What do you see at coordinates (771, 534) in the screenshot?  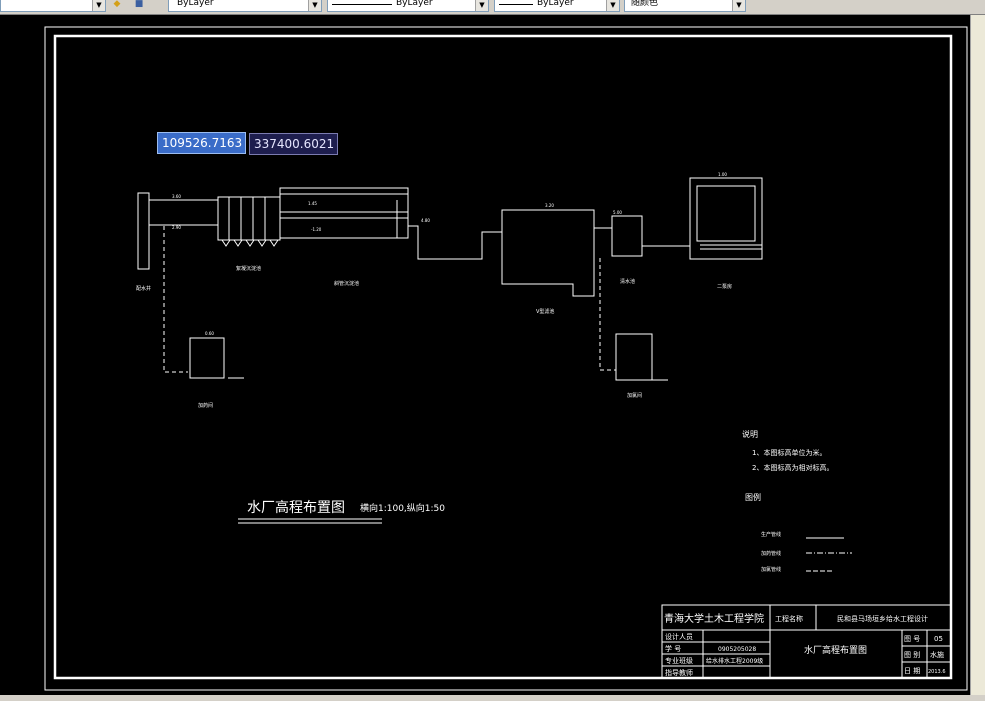 I see `legend-label: 生产管线` at bounding box center [771, 534].